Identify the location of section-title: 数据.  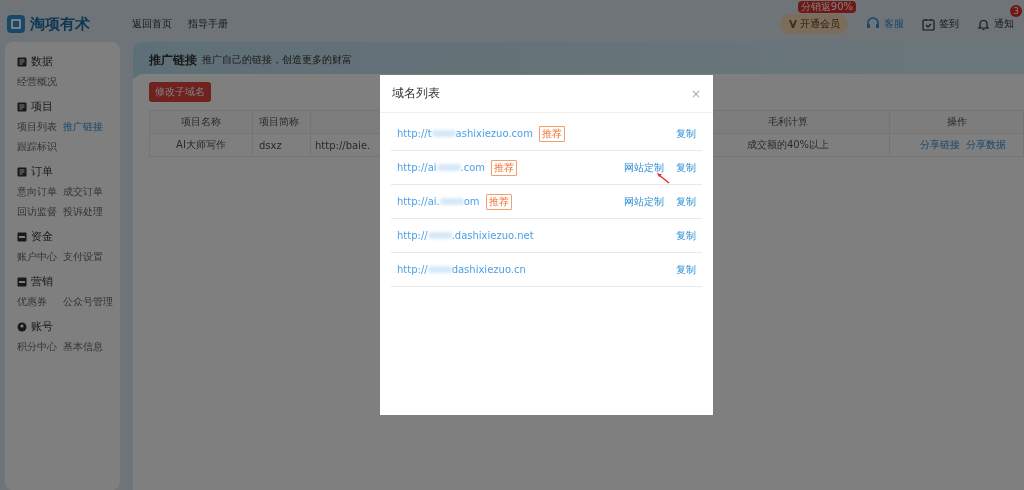
(42, 61).